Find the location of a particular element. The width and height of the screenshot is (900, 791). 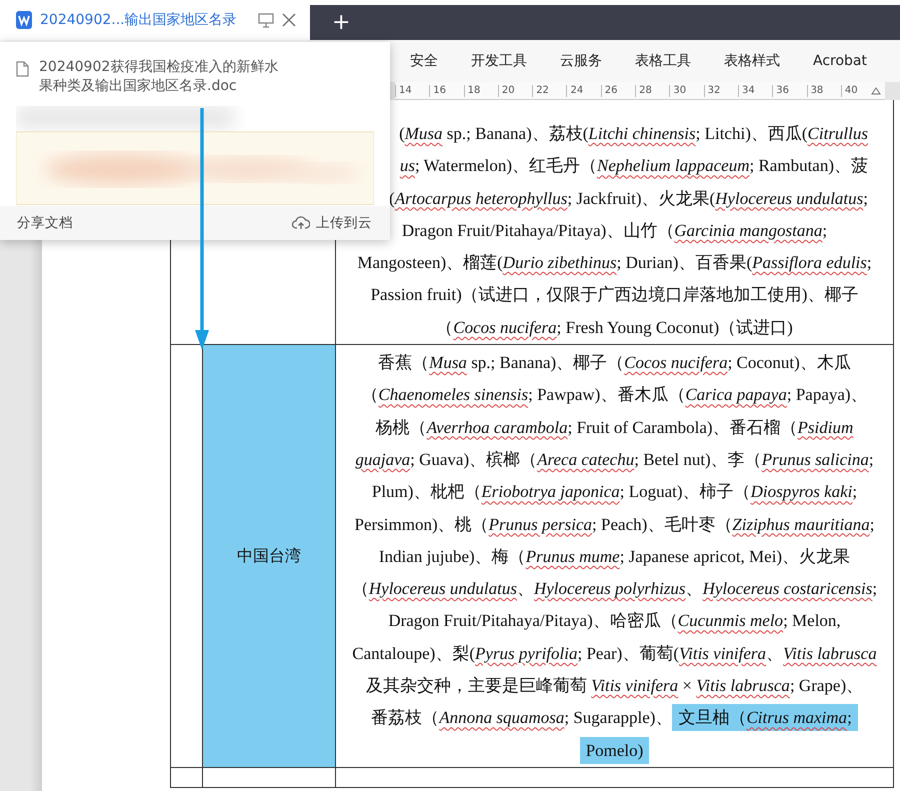

text-line: Dragon Fruit/Pitahaya/Pitaya)、山竹（Garcinia mangostana; is located at coordinates (615, 231).